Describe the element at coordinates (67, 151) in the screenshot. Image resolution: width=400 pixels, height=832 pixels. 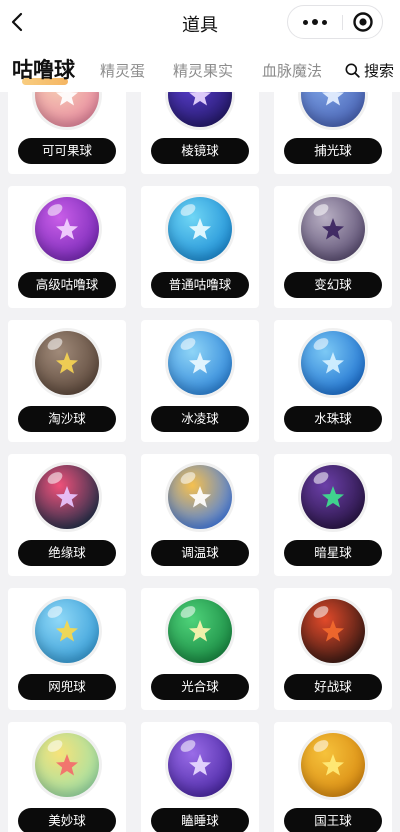
I see `item-name-label: 可可果球` at that location.